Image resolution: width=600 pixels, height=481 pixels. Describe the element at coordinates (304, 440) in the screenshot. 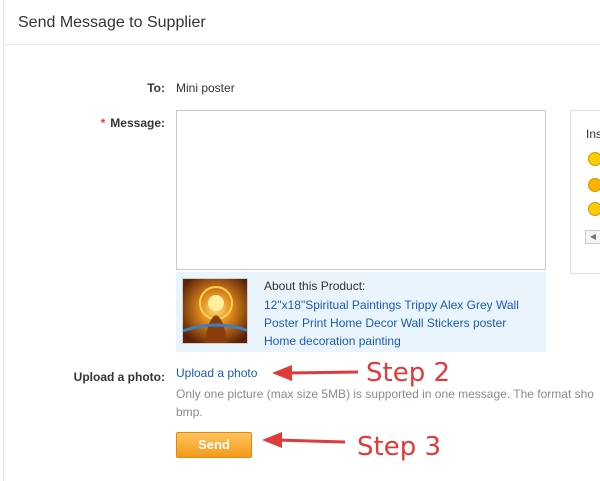

I see `step3-arrow-icon` at that location.